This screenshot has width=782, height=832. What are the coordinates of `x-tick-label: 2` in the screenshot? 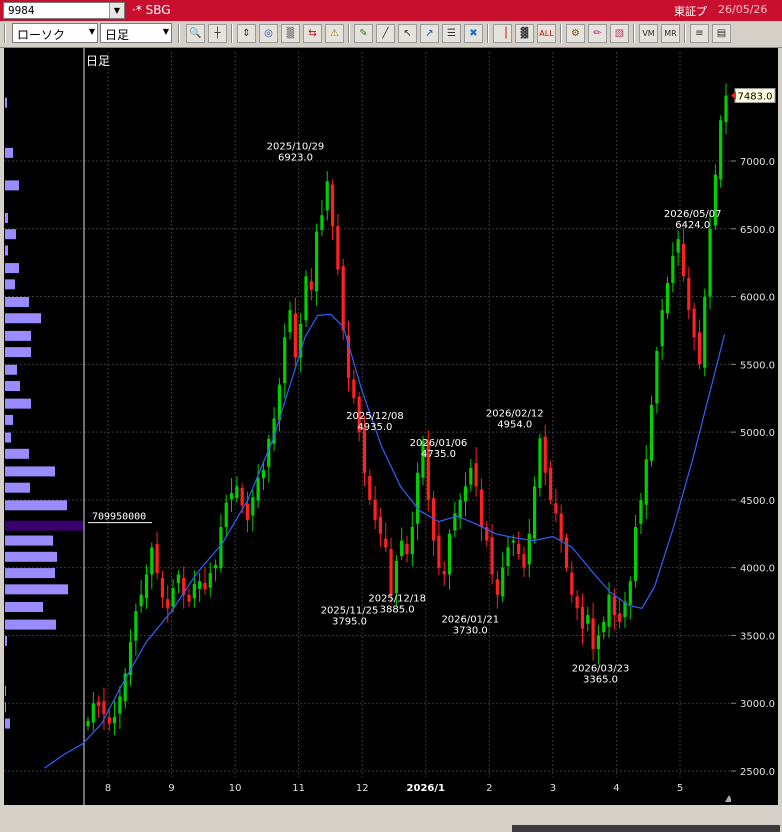 It's located at (489, 788).